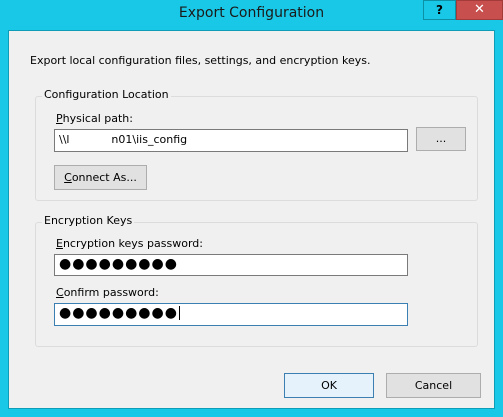 Image resolution: width=503 pixels, height=417 pixels. Describe the element at coordinates (231, 265) in the screenshot. I see `encryption-password-input: ●●●●●●●●●` at that location.